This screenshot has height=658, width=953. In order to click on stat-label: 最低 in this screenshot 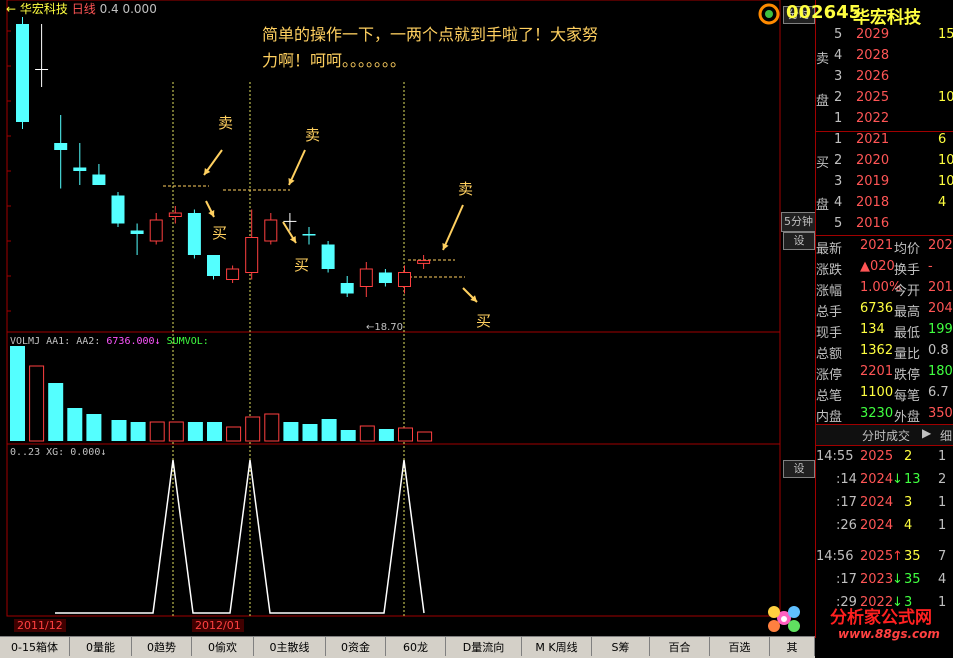, I will do `click(907, 333)`.